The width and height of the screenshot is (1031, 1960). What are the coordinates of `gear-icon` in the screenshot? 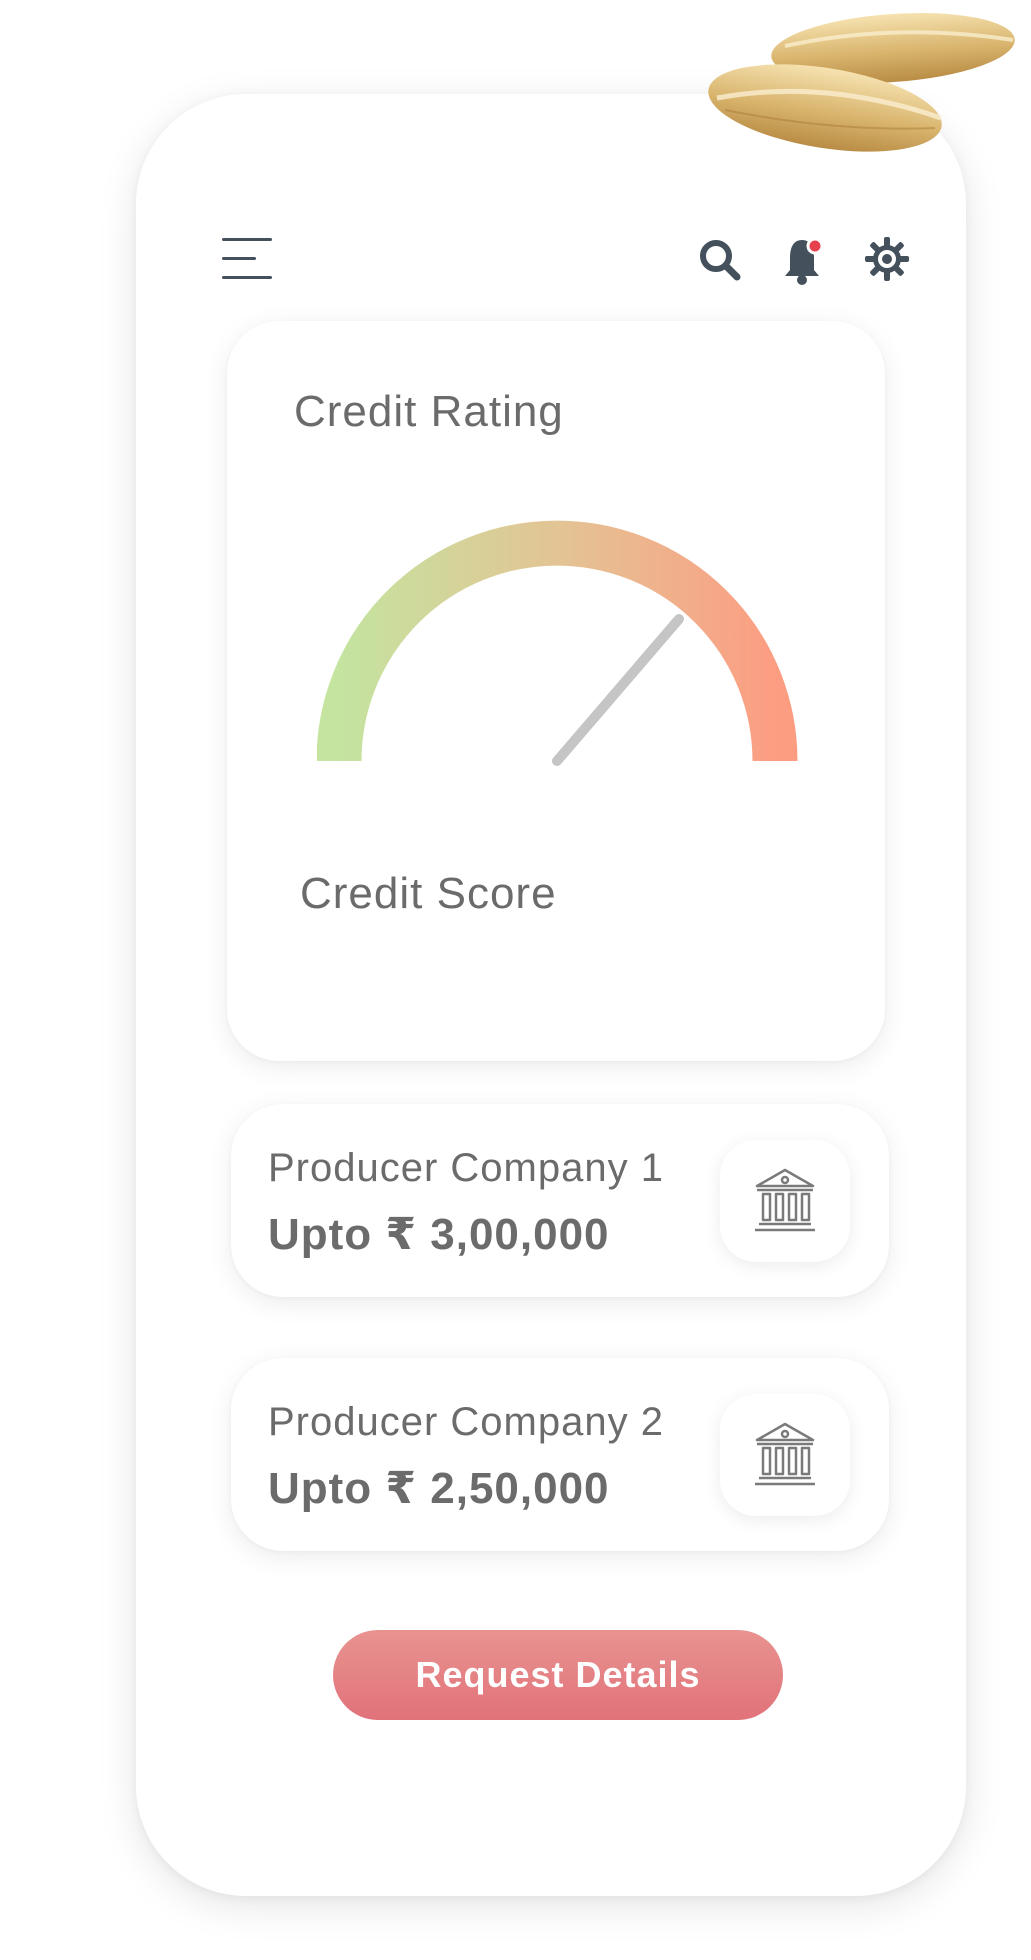 It's located at (887, 259).